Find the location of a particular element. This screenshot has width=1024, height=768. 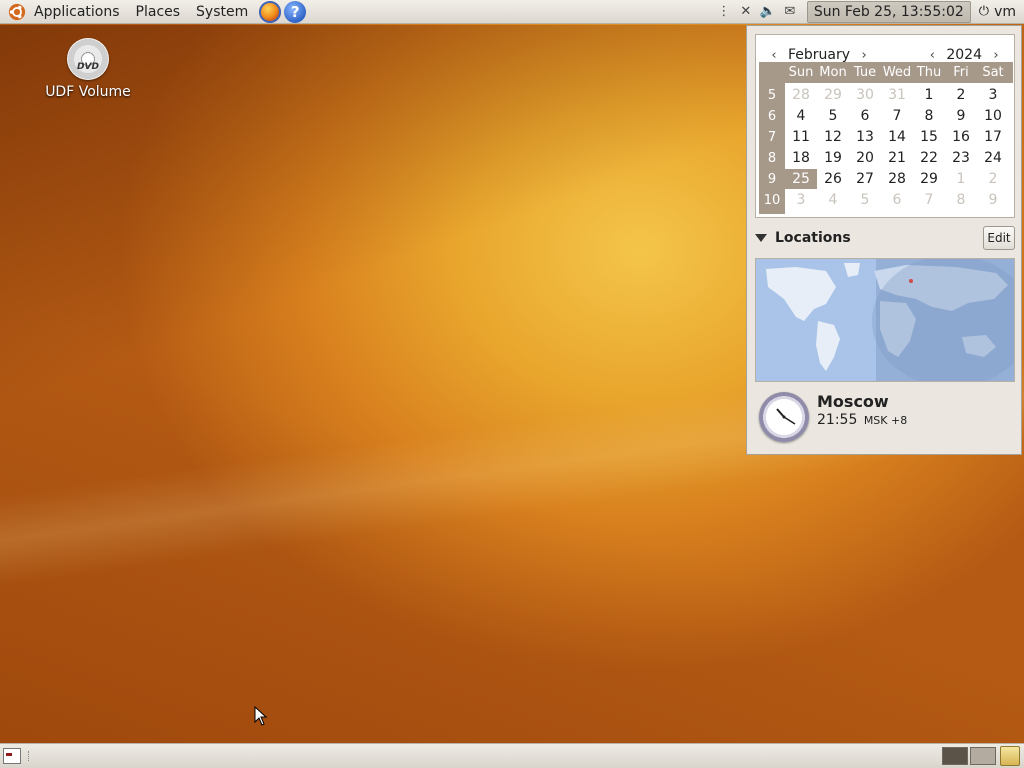

prev-month-arrow-icon: ‹ is located at coordinates (774, 55).